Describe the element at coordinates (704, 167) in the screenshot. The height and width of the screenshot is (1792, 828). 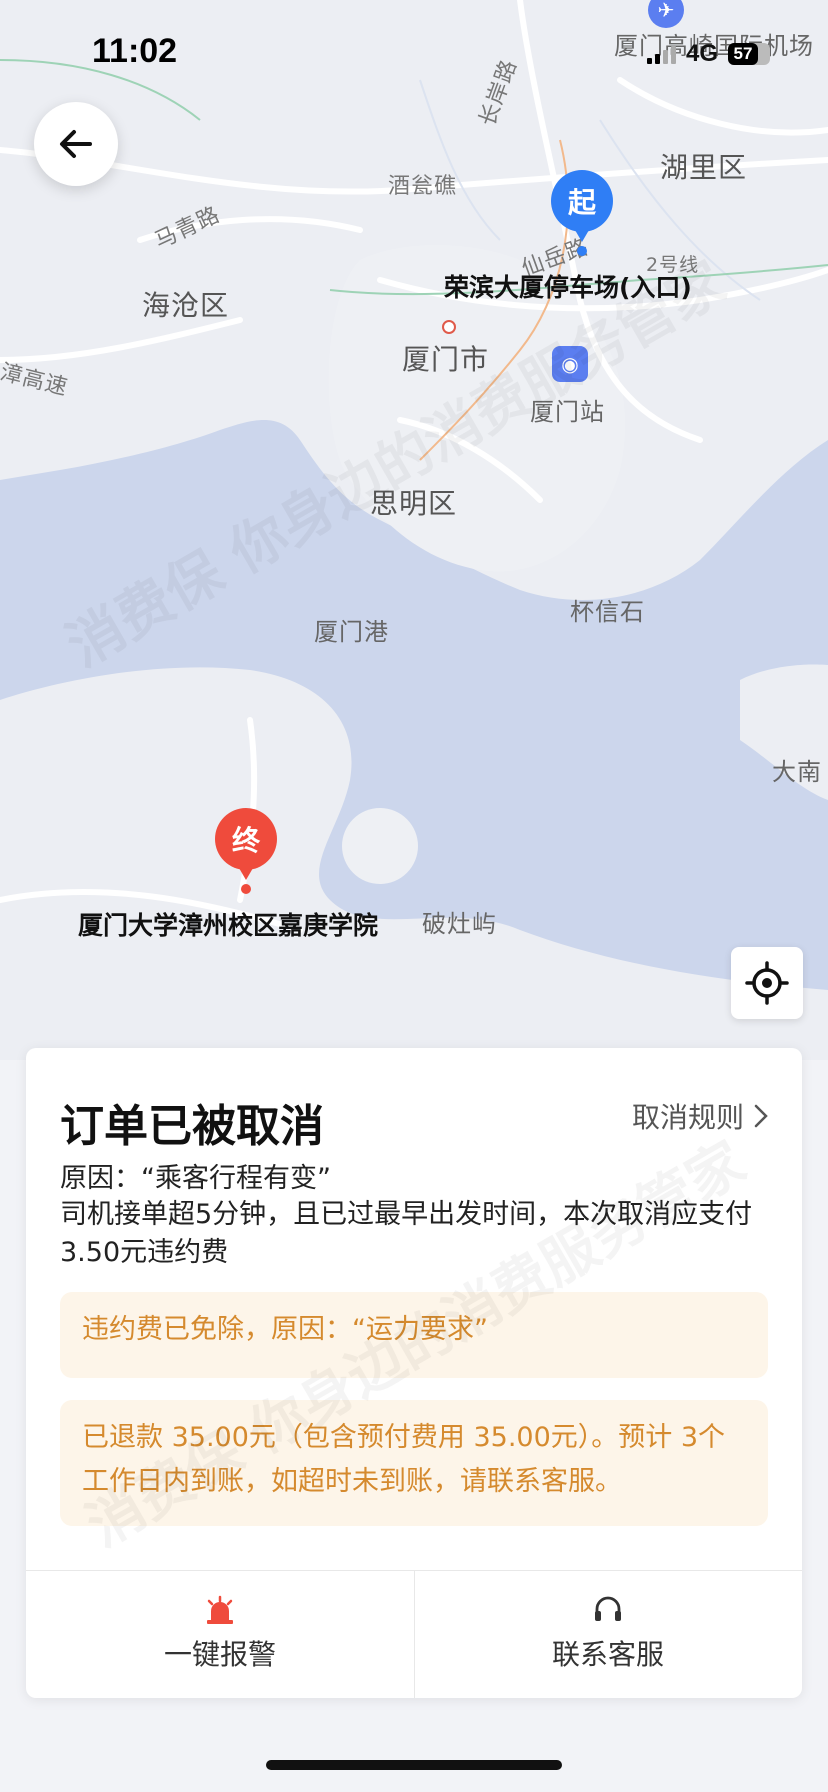
I see `map-label-huli: 湖里区` at that location.